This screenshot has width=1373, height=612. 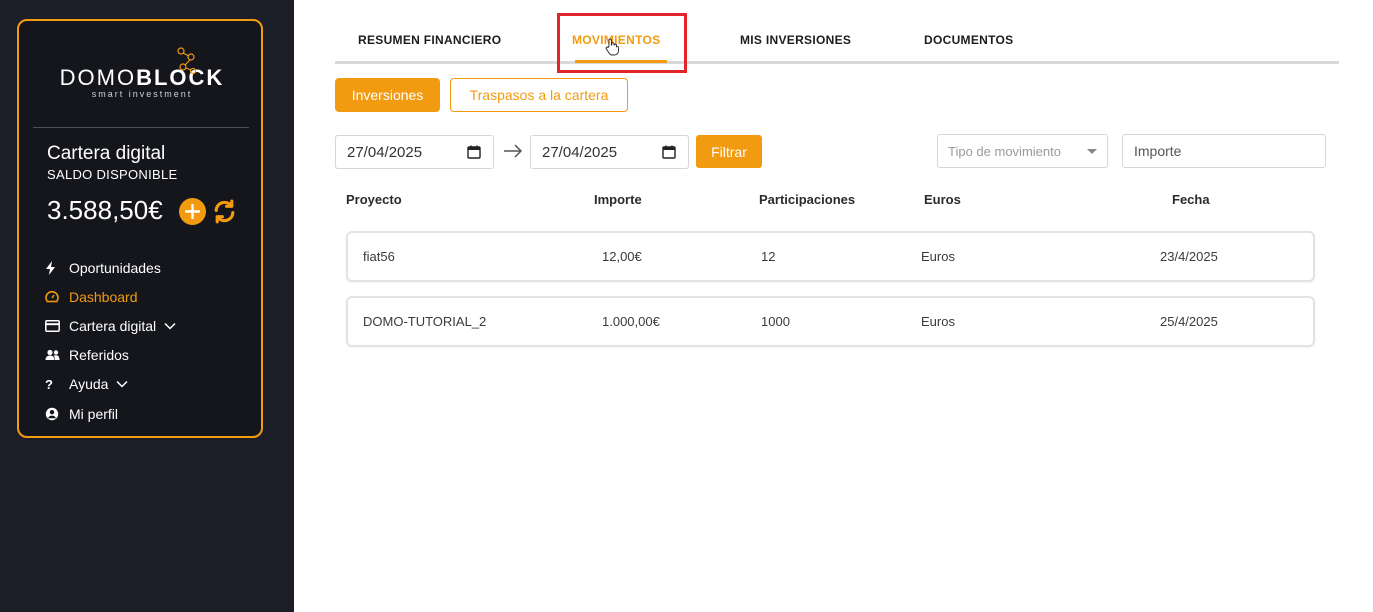 I want to click on brand-logo: DOMOBLOCK smart investment, so click(x=142, y=82).